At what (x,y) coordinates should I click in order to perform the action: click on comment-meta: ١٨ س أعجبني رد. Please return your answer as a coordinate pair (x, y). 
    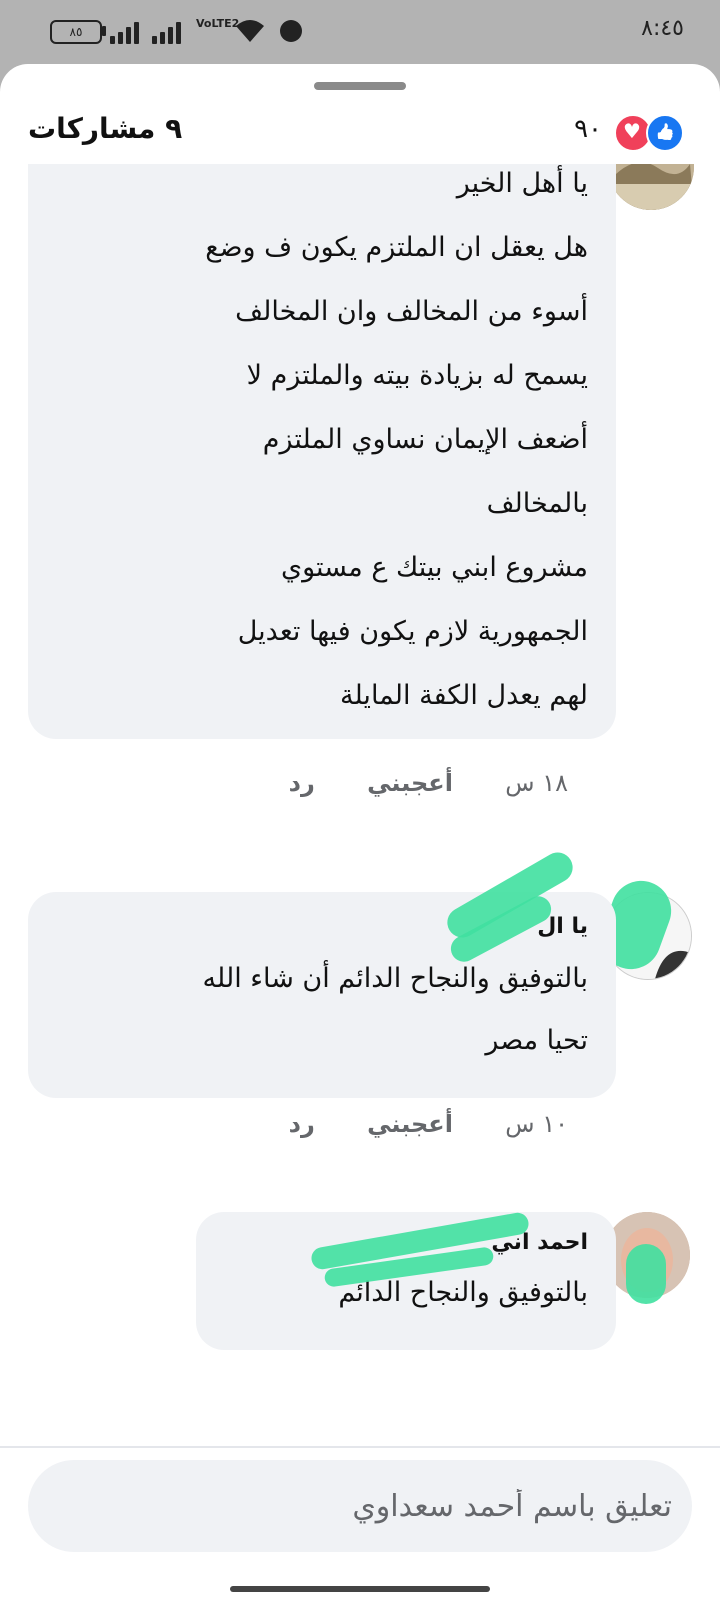
    Looking at the image, I should click on (406, 783).